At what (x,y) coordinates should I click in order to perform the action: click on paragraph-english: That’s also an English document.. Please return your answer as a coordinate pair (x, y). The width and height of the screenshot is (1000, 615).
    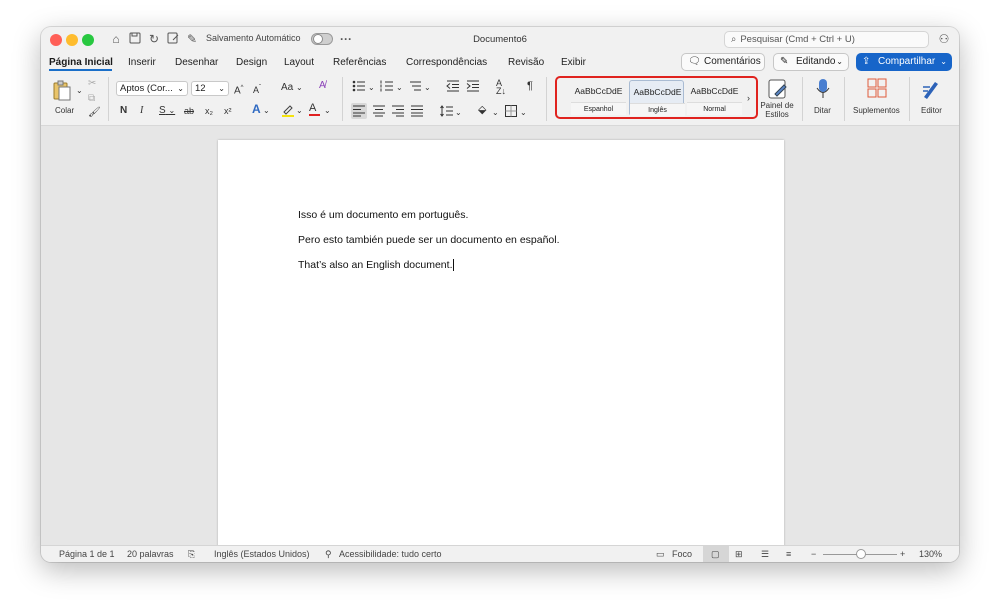
    Looking at the image, I should click on (376, 265).